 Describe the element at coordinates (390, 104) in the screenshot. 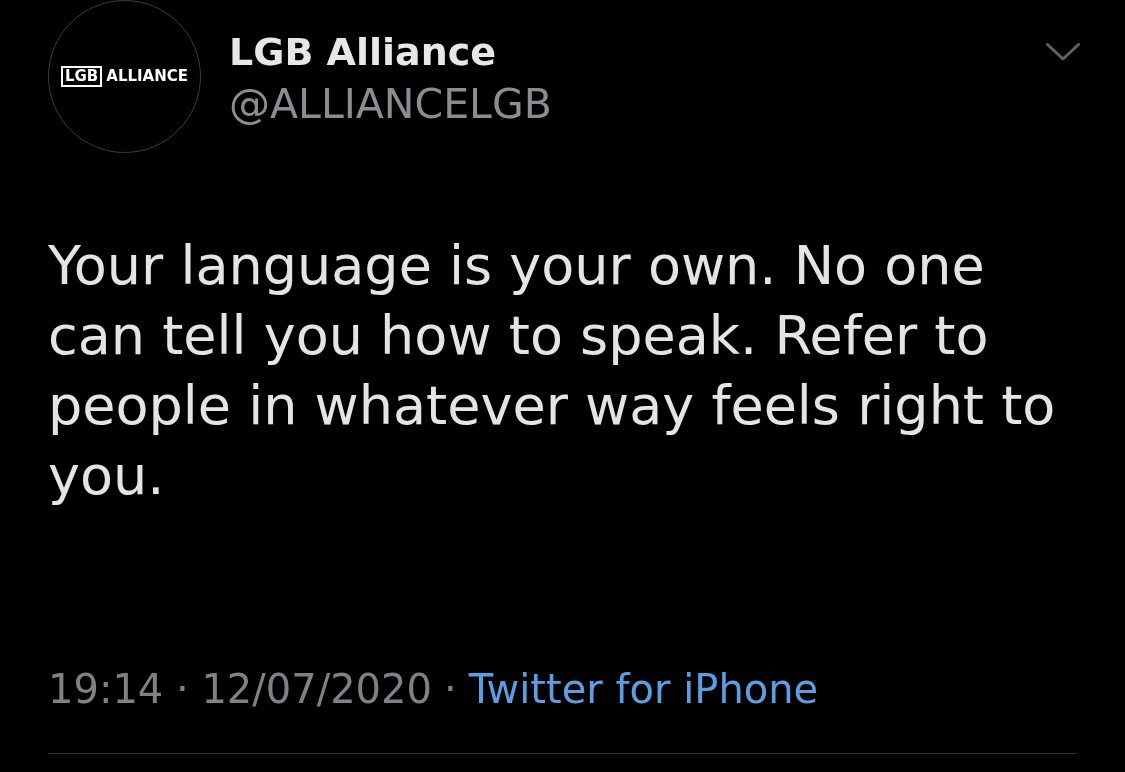

I see `user-handle: @ALLIANCELGB` at that location.